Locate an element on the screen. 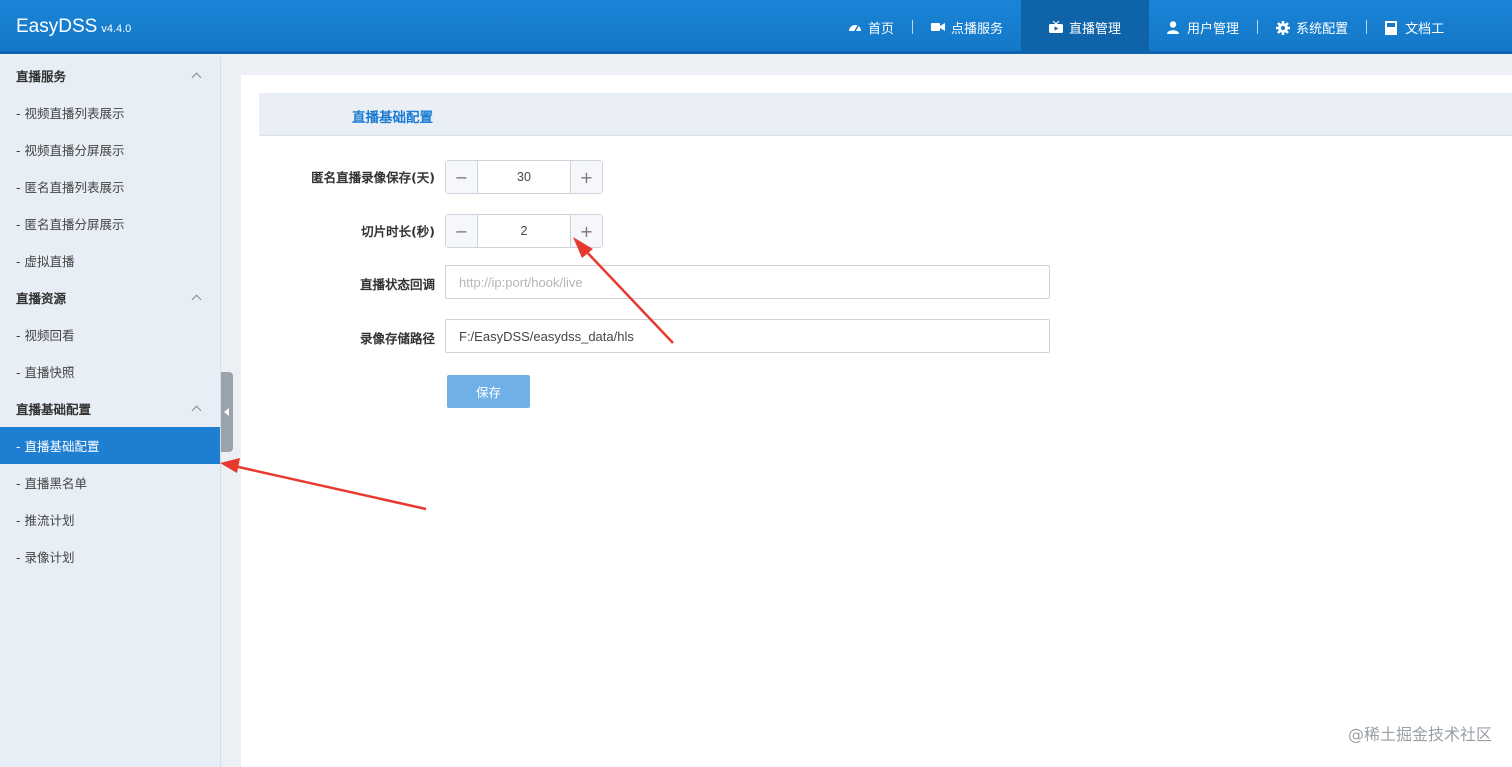  sidebar-item-live-basic-config: - 直播基础配置 is located at coordinates (110, 445).